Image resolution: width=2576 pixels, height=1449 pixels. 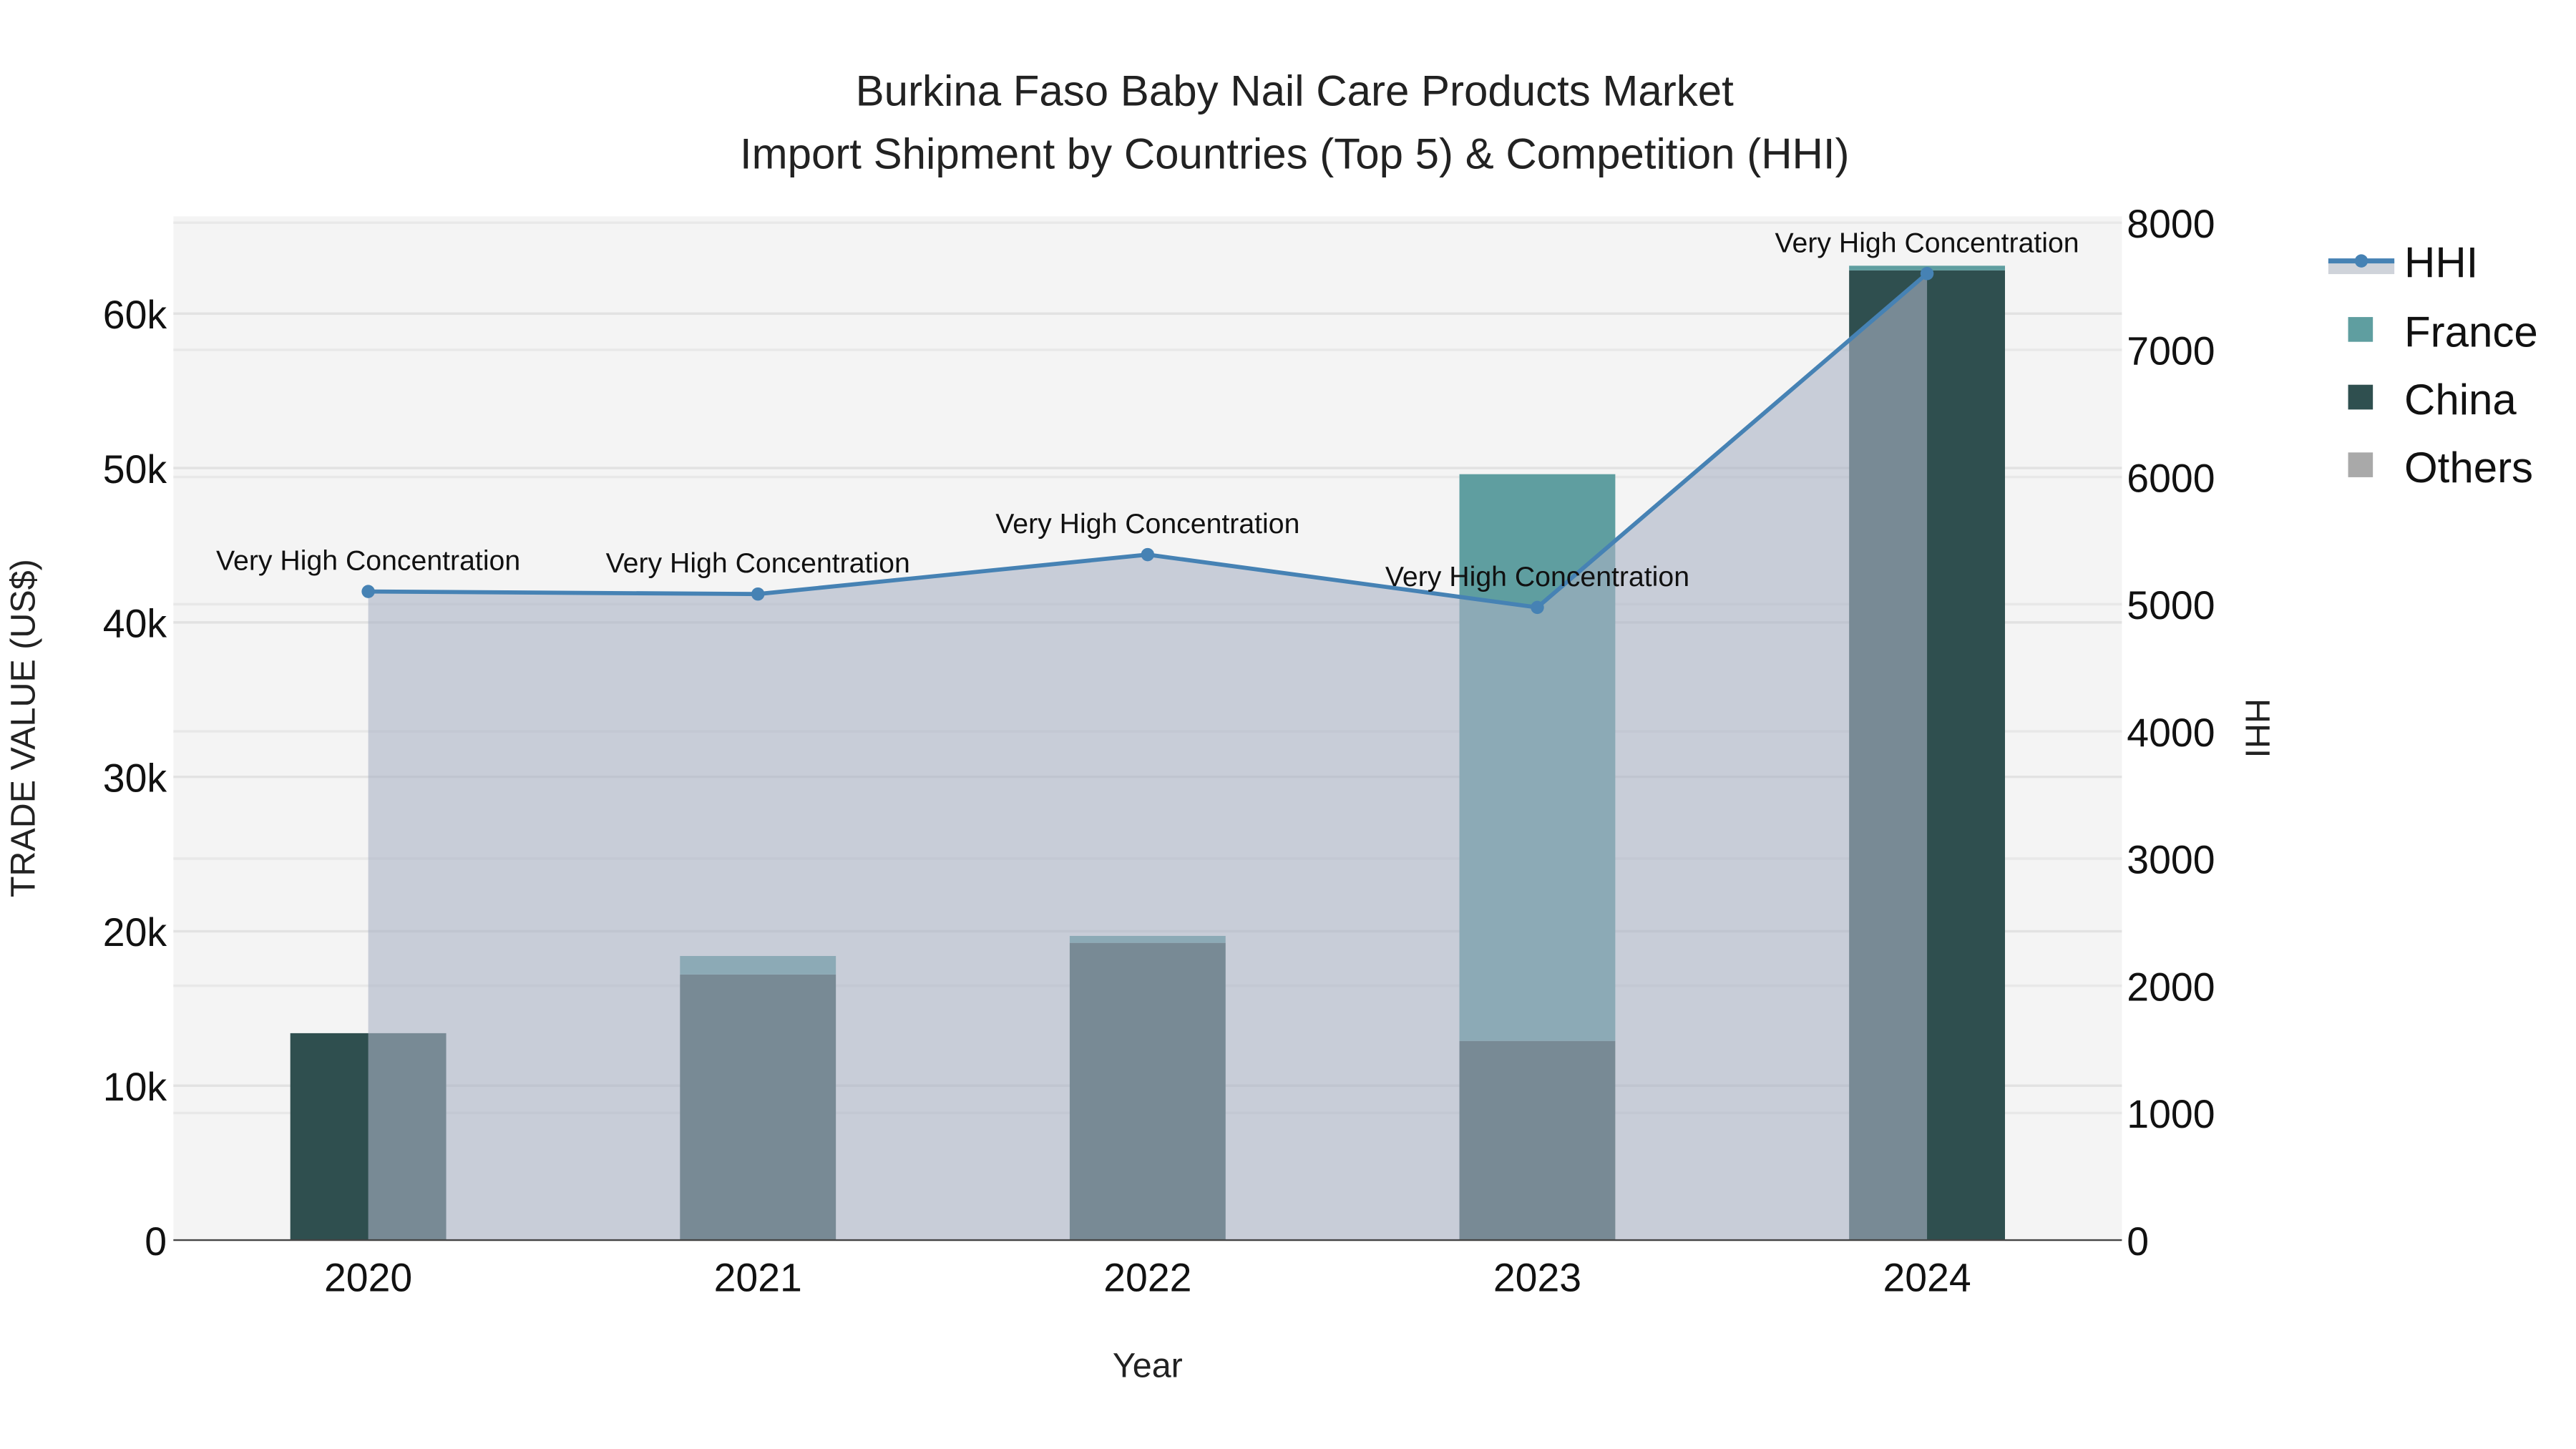 What do you see at coordinates (2138, 1241) in the screenshot?
I see `y2-tick-label: 0` at bounding box center [2138, 1241].